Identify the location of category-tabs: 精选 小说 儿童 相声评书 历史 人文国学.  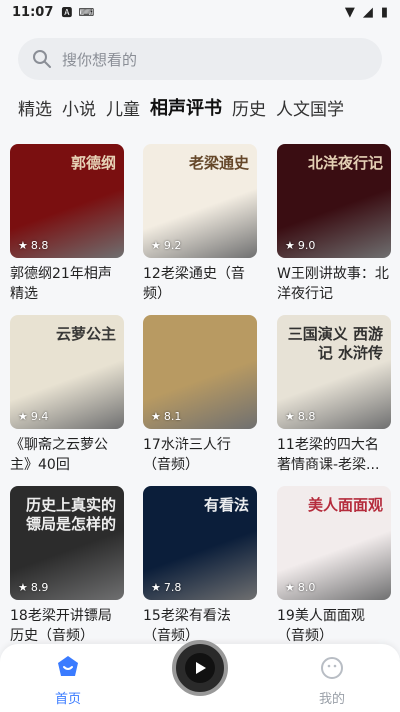
(200, 108).